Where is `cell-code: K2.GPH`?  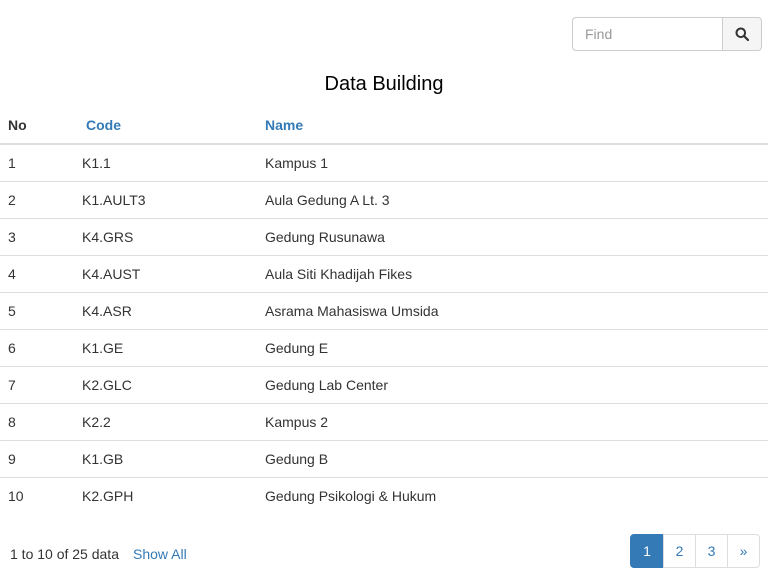
cell-code: K2.GPH is located at coordinates (108, 496).